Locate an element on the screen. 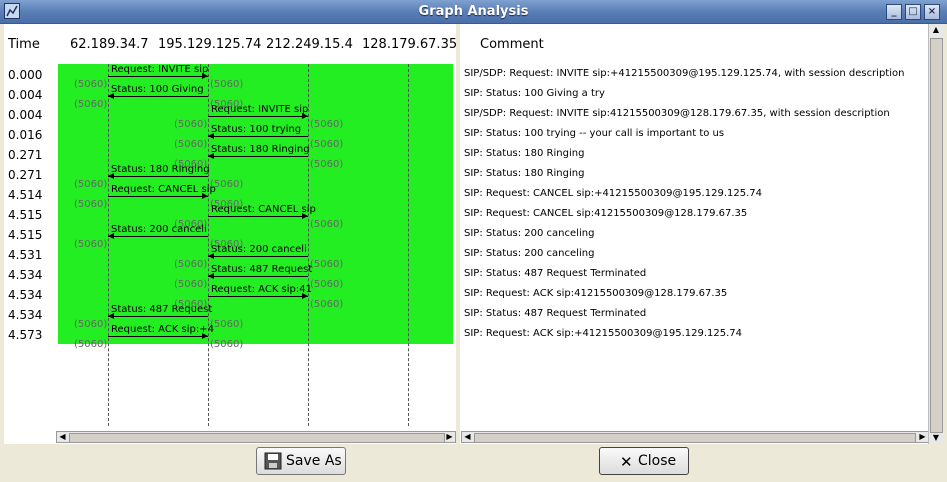 The height and width of the screenshot is (482, 947). node-header-2: 195.129.125.74 is located at coordinates (210, 44).